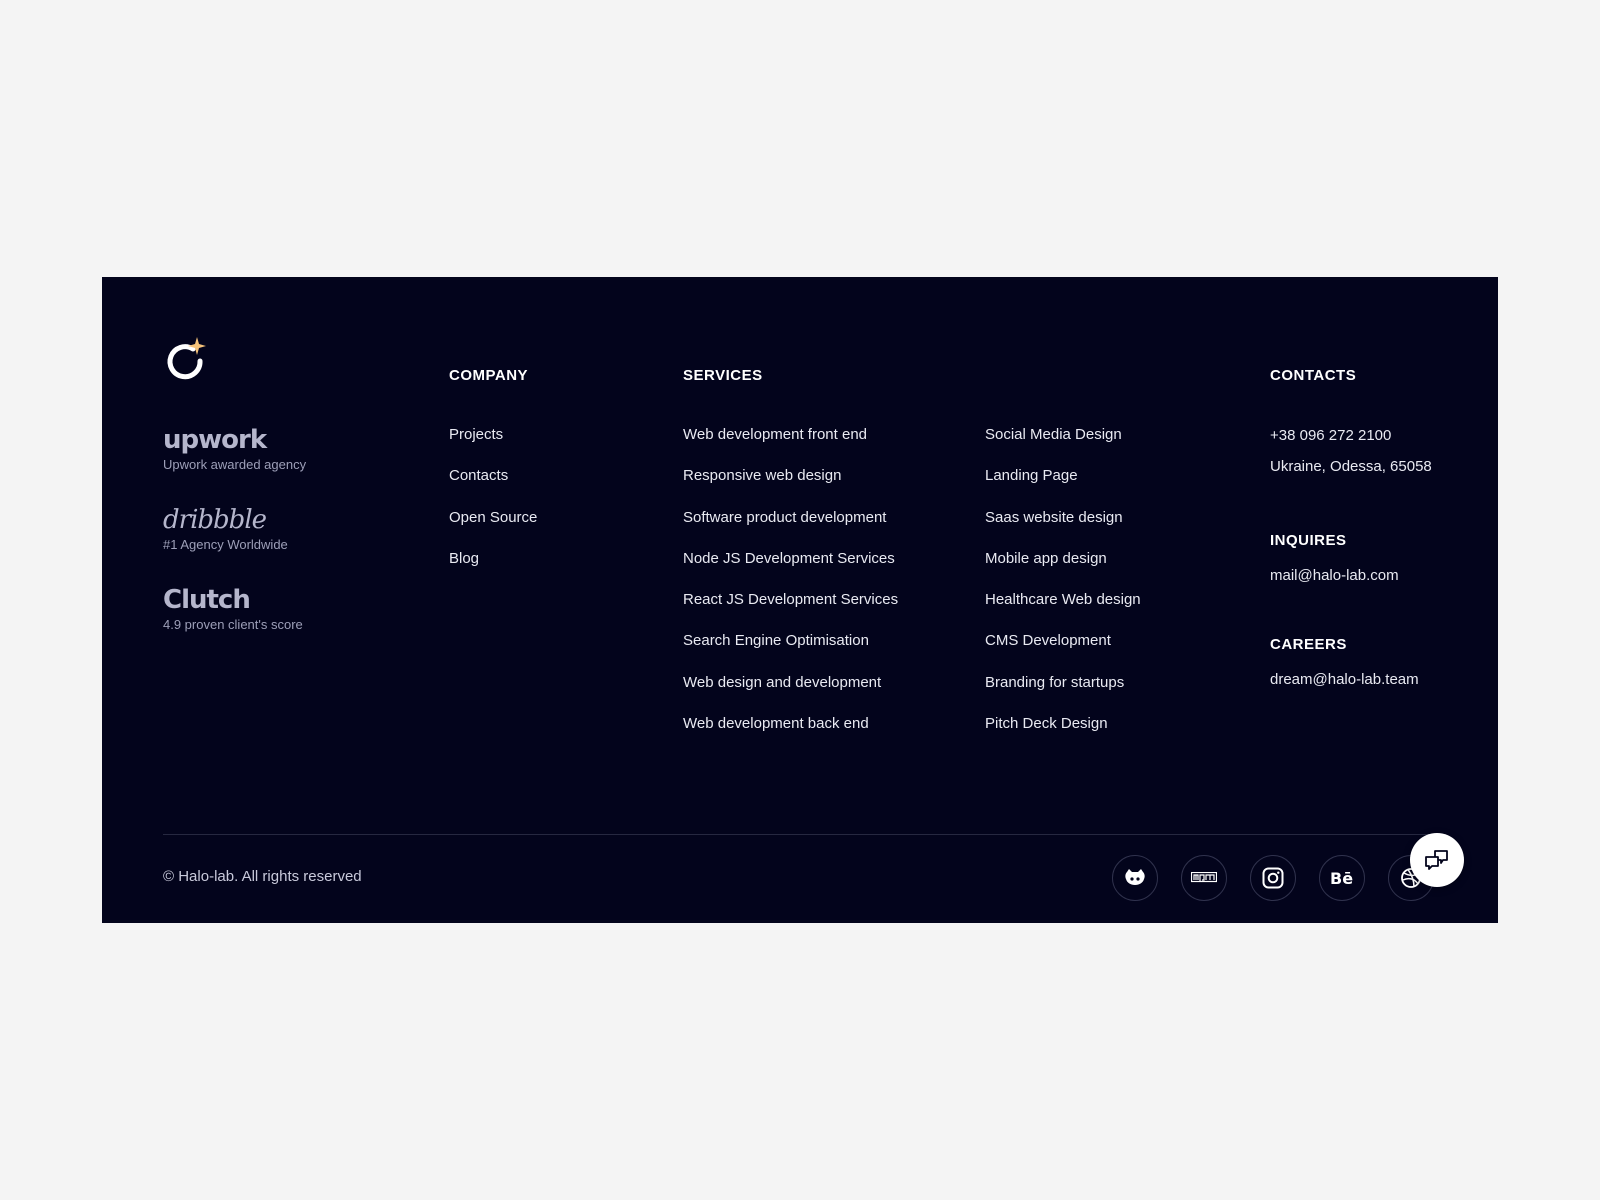  I want to click on service-link: Healthcare Web design, so click(1063, 610).